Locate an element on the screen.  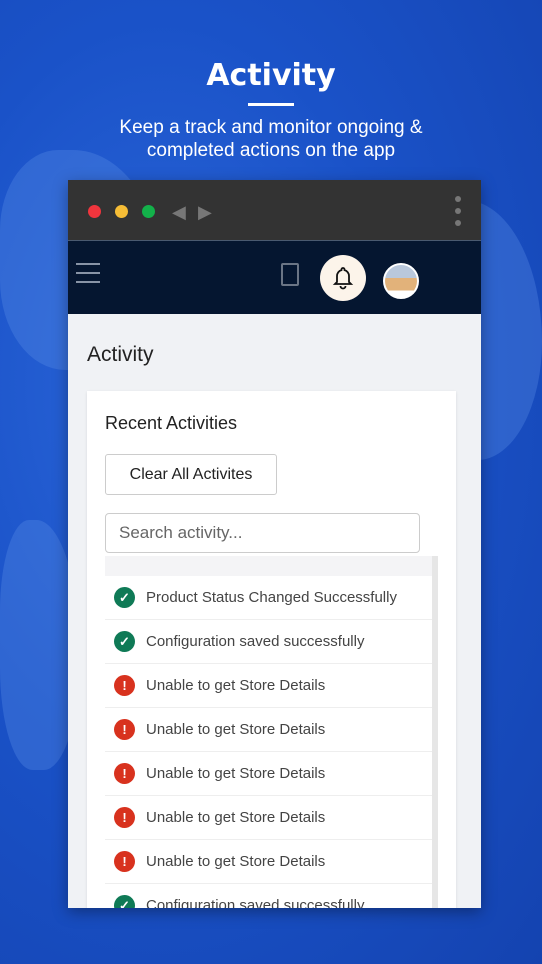
minimize-window-button is located at coordinates (121, 211).